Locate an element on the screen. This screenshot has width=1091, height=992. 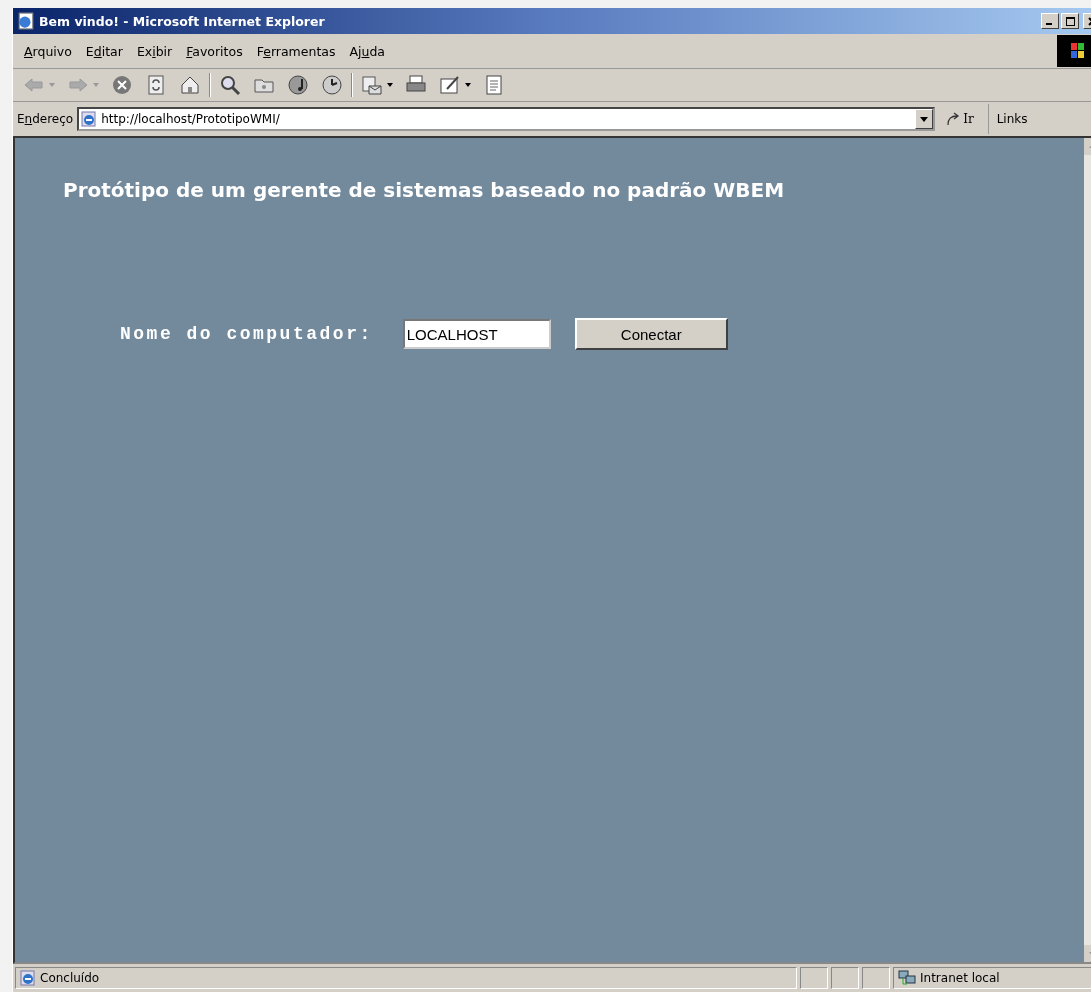
dropdown-button is located at coordinates (924, 119).